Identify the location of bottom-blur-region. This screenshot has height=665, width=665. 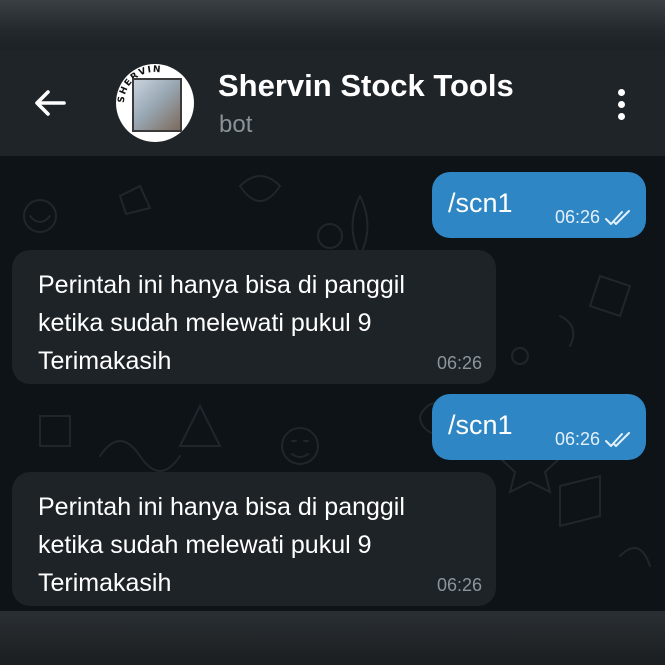
(332, 638).